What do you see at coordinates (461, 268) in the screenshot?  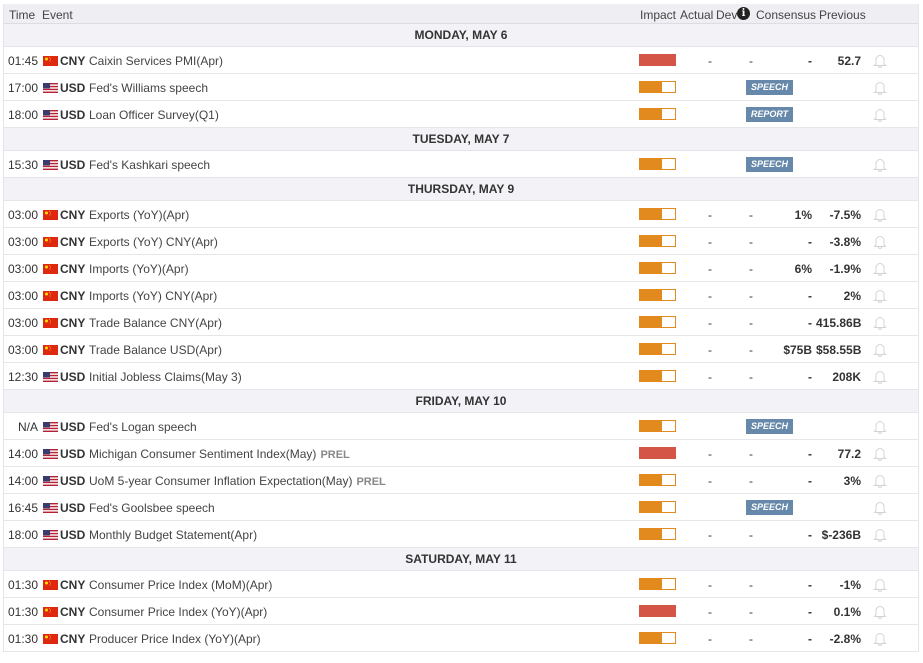 I see `table-row: 03:00 CNY Imports (YoY)(Apr) - - 6% -1.9%` at bounding box center [461, 268].